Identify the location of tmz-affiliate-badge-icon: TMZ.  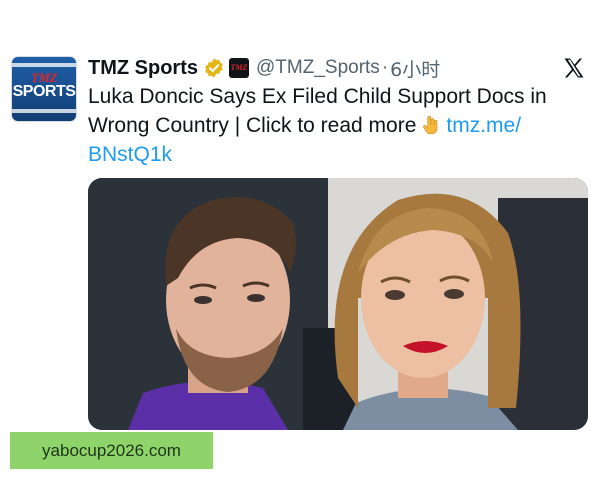
(239, 68).